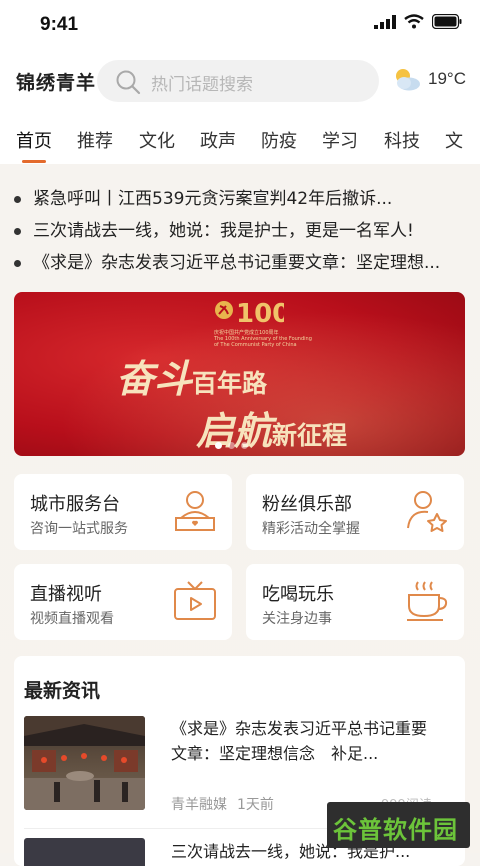 The image size is (480, 866). What do you see at coordinates (385, 21) in the screenshot?
I see `signal-icon` at bounding box center [385, 21].